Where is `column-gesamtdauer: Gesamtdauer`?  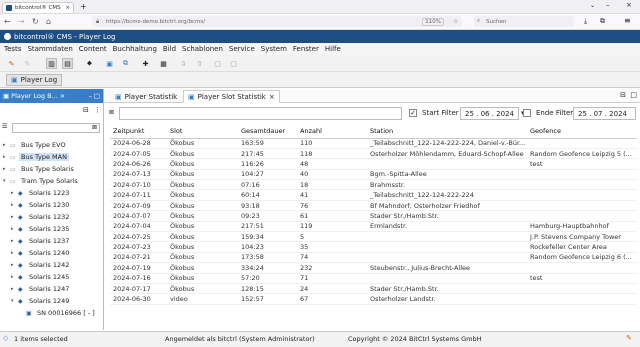
column-gesamtdauer: Gesamtdauer is located at coordinates (267, 132).